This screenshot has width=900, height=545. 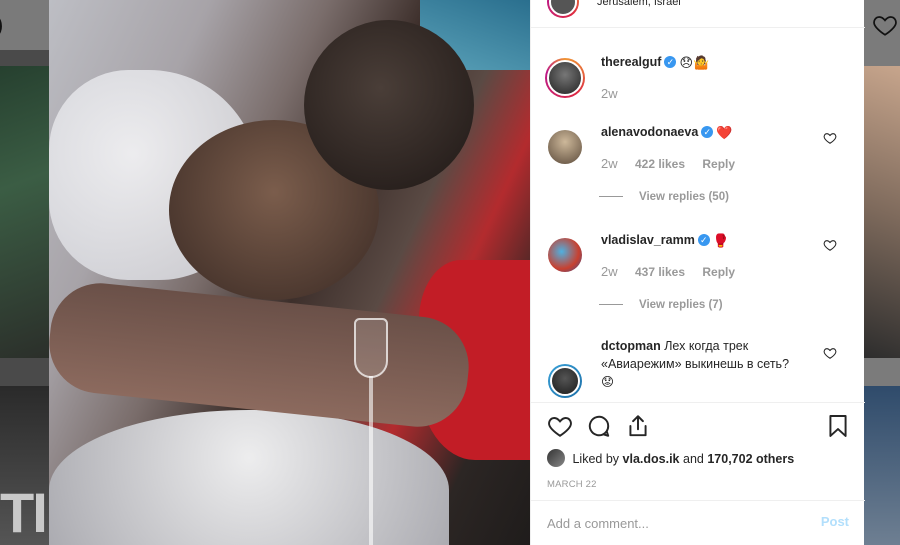 What do you see at coordinates (660, 272) in the screenshot?
I see `comment-likes: 437 likes` at bounding box center [660, 272].